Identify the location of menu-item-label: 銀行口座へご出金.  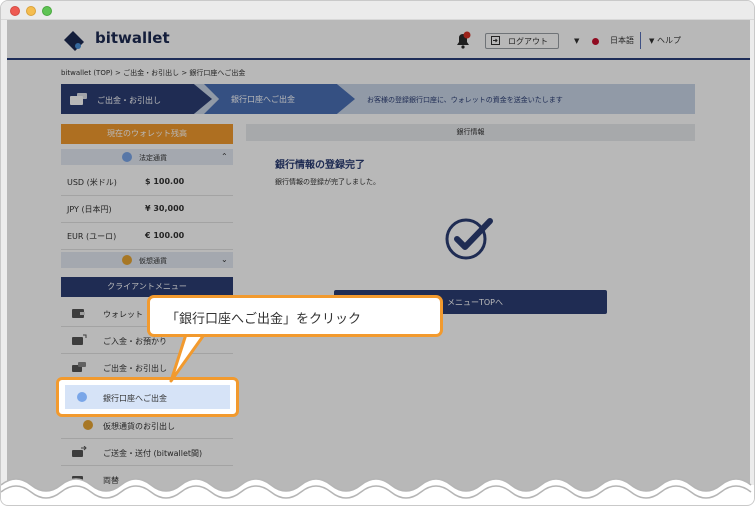
(135, 398).